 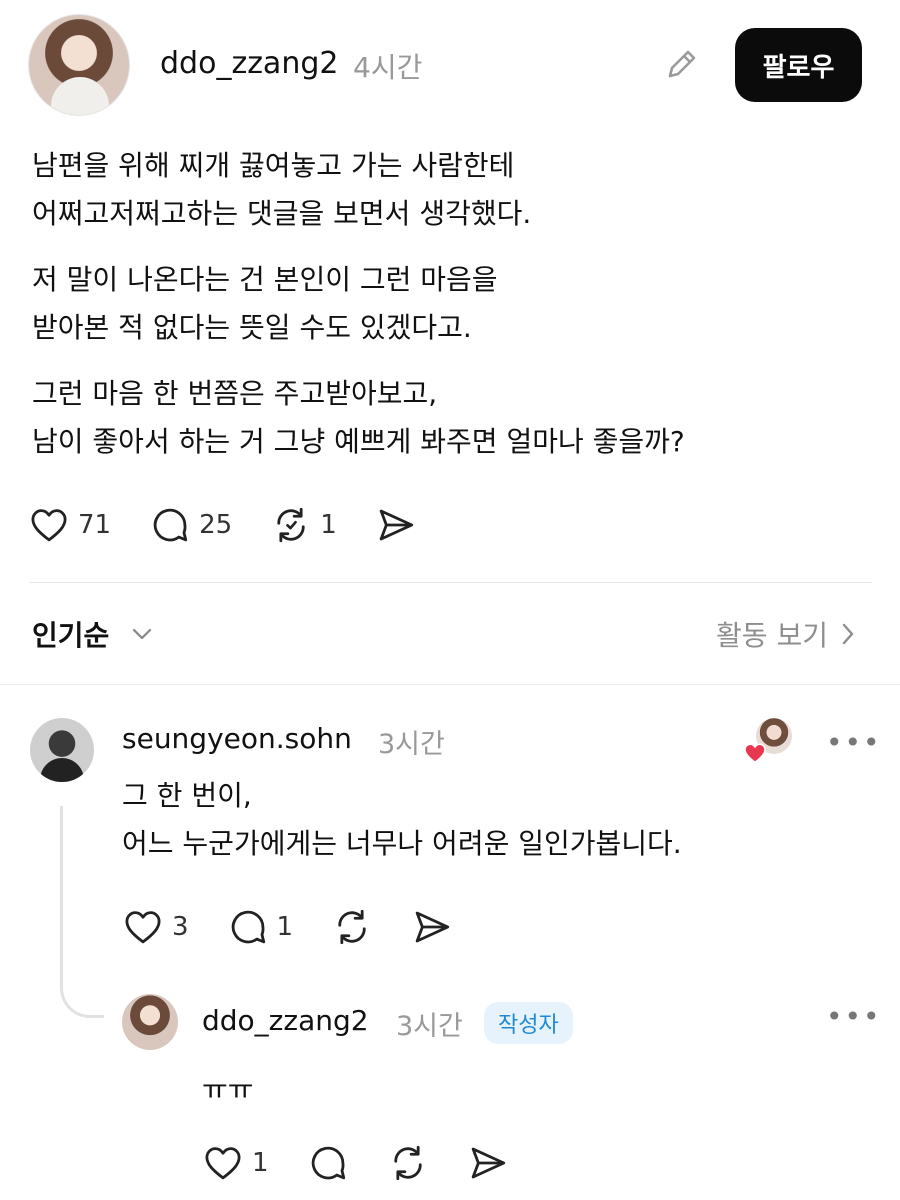 What do you see at coordinates (848, 634) in the screenshot?
I see `chevron-right-icon` at bounding box center [848, 634].